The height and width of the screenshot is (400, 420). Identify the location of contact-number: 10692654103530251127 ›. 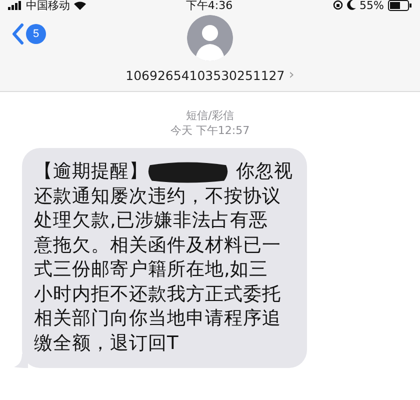
(210, 75).